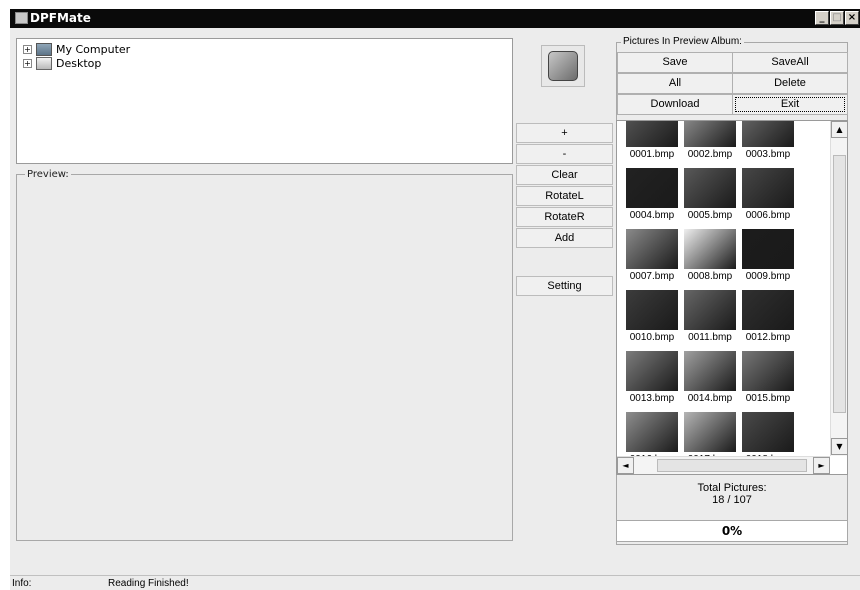 This screenshot has width=860, height=590. I want to click on save-all-button: SaveAll, so click(790, 62).